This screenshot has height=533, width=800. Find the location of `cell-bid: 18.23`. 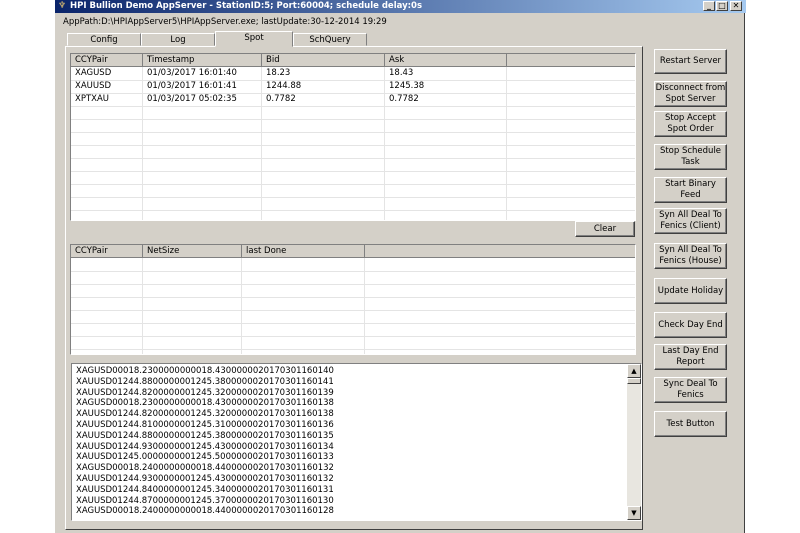

cell-bid: 18.23 is located at coordinates (276, 73).